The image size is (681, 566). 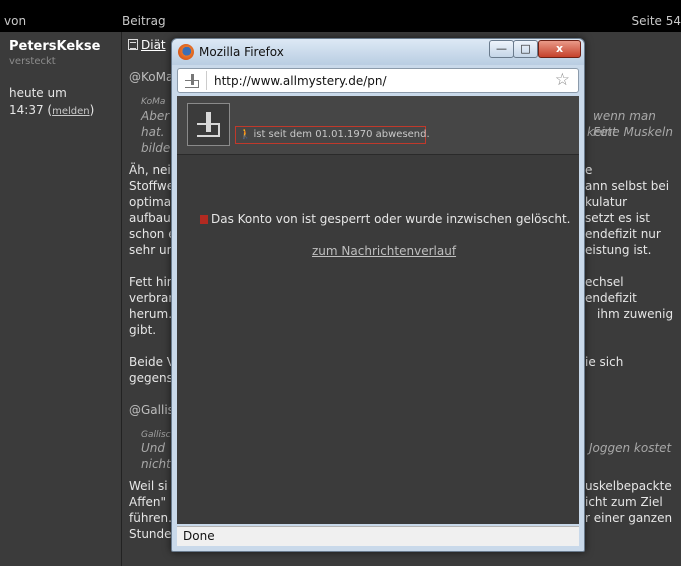 What do you see at coordinates (144, 21) in the screenshot?
I see `column-header-beitrag: Beitrag` at bounding box center [144, 21].